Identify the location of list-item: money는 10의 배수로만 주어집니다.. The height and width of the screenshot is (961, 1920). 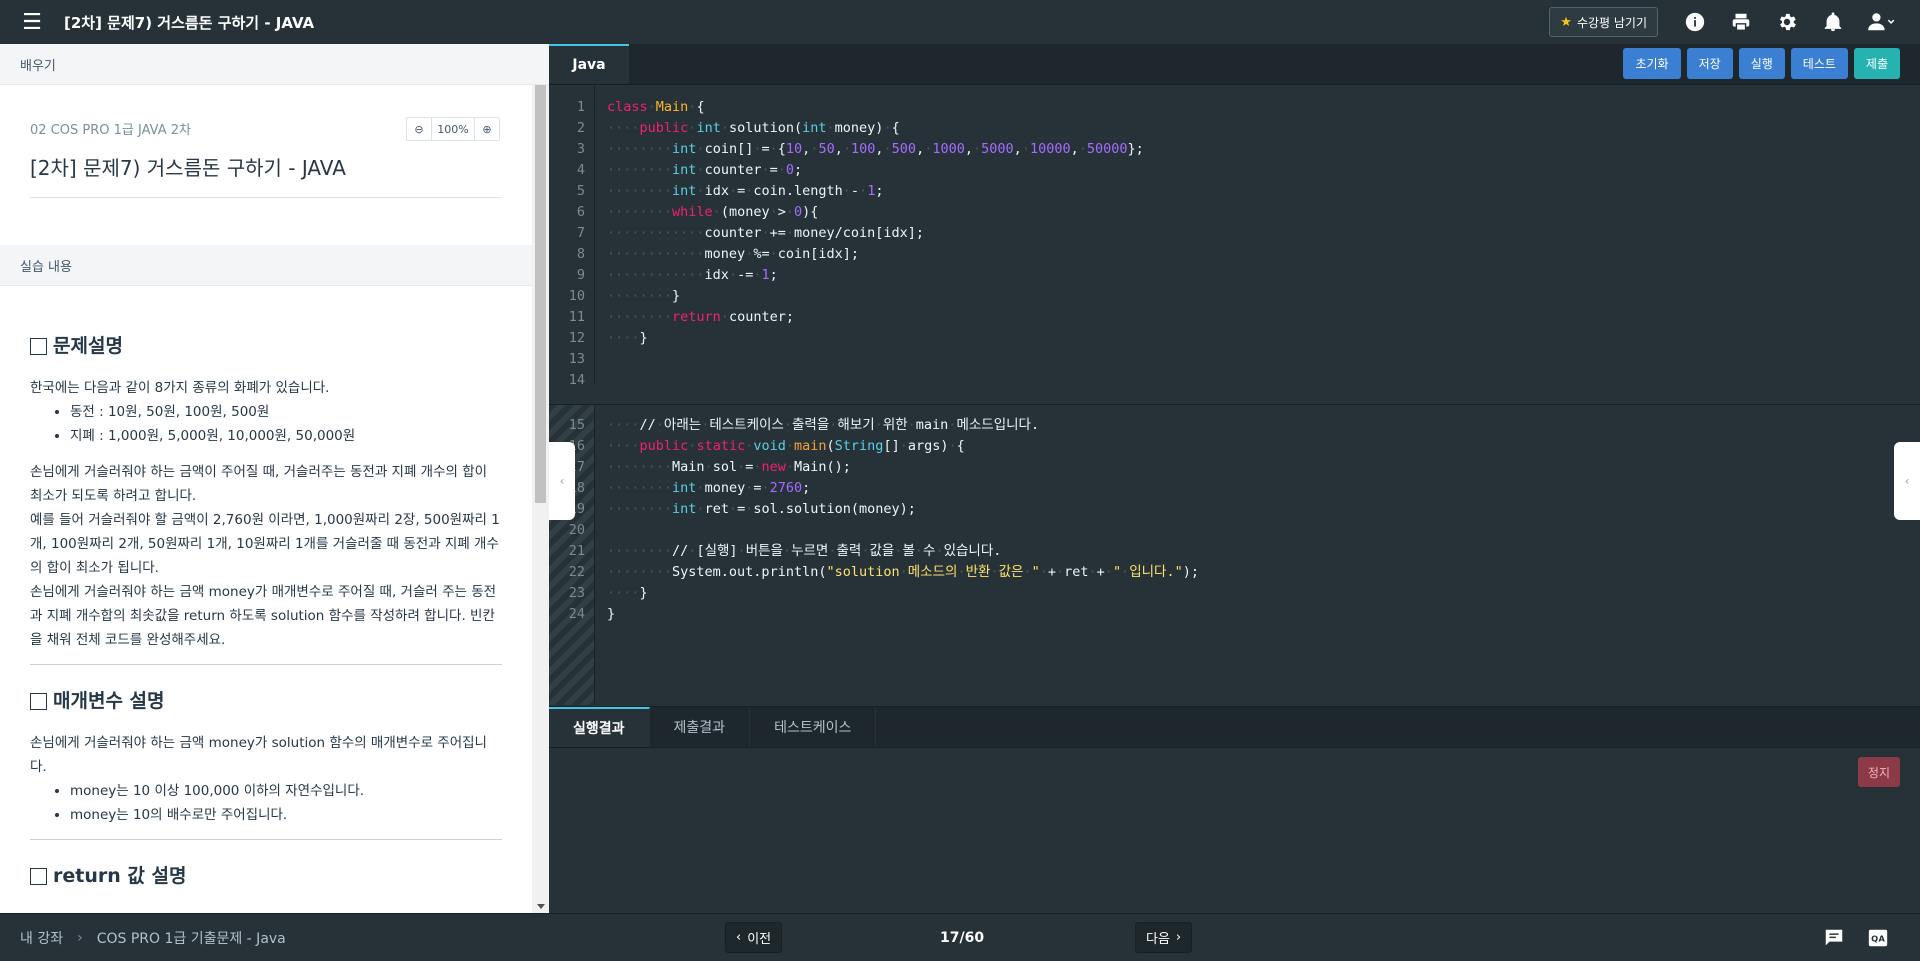
(286, 815).